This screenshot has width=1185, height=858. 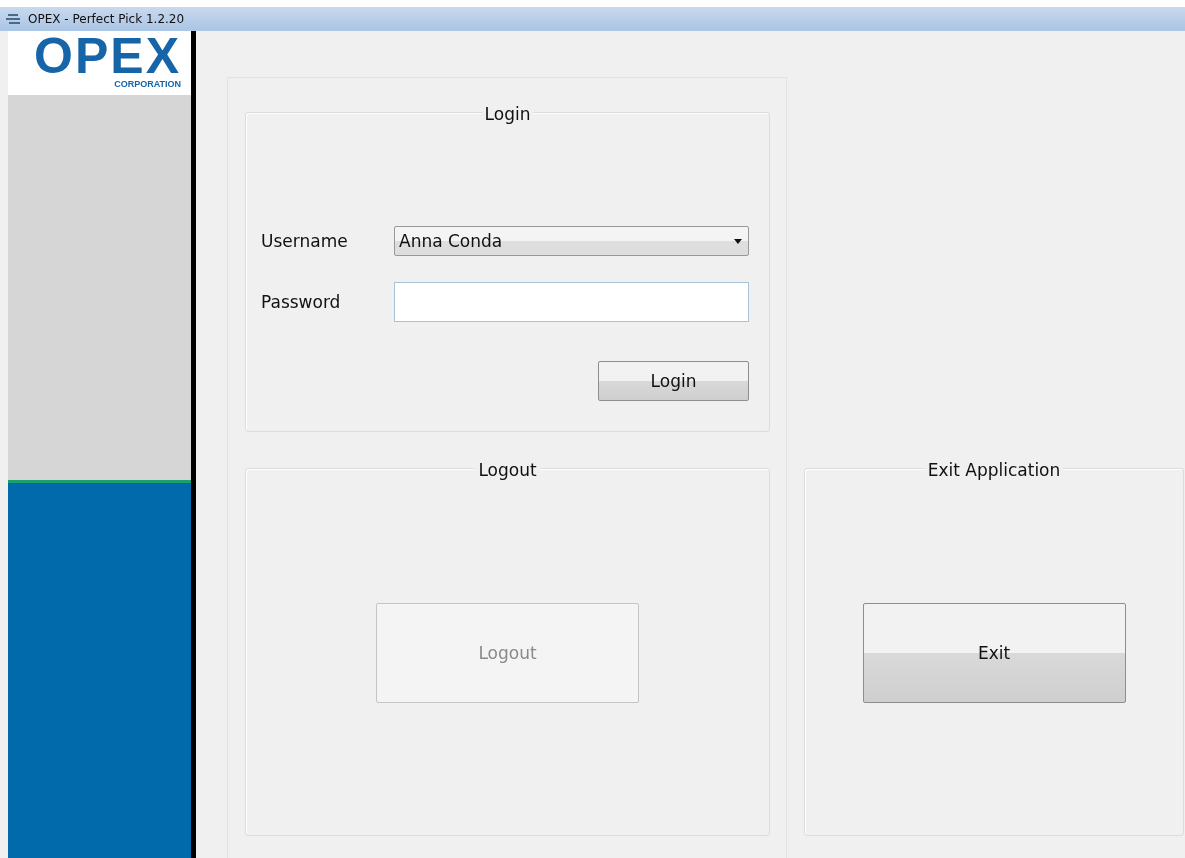 What do you see at coordinates (673, 381) in the screenshot?
I see `login-button: Login` at bounding box center [673, 381].